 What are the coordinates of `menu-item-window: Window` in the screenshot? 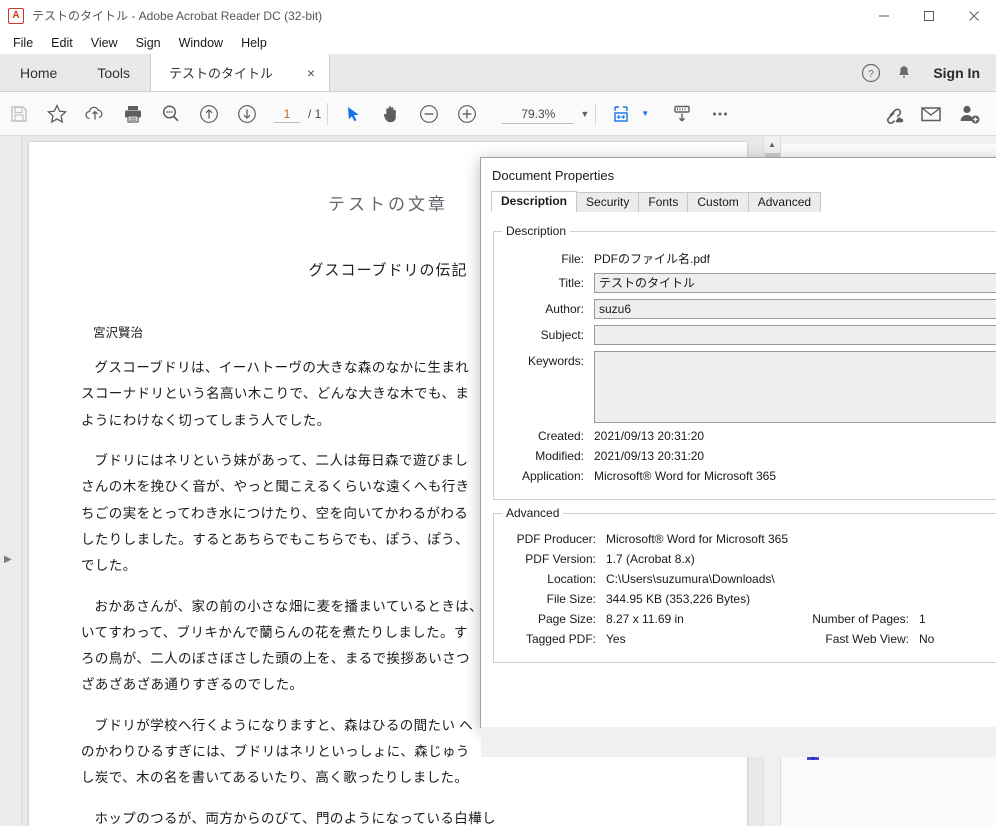 It's located at (201, 43).